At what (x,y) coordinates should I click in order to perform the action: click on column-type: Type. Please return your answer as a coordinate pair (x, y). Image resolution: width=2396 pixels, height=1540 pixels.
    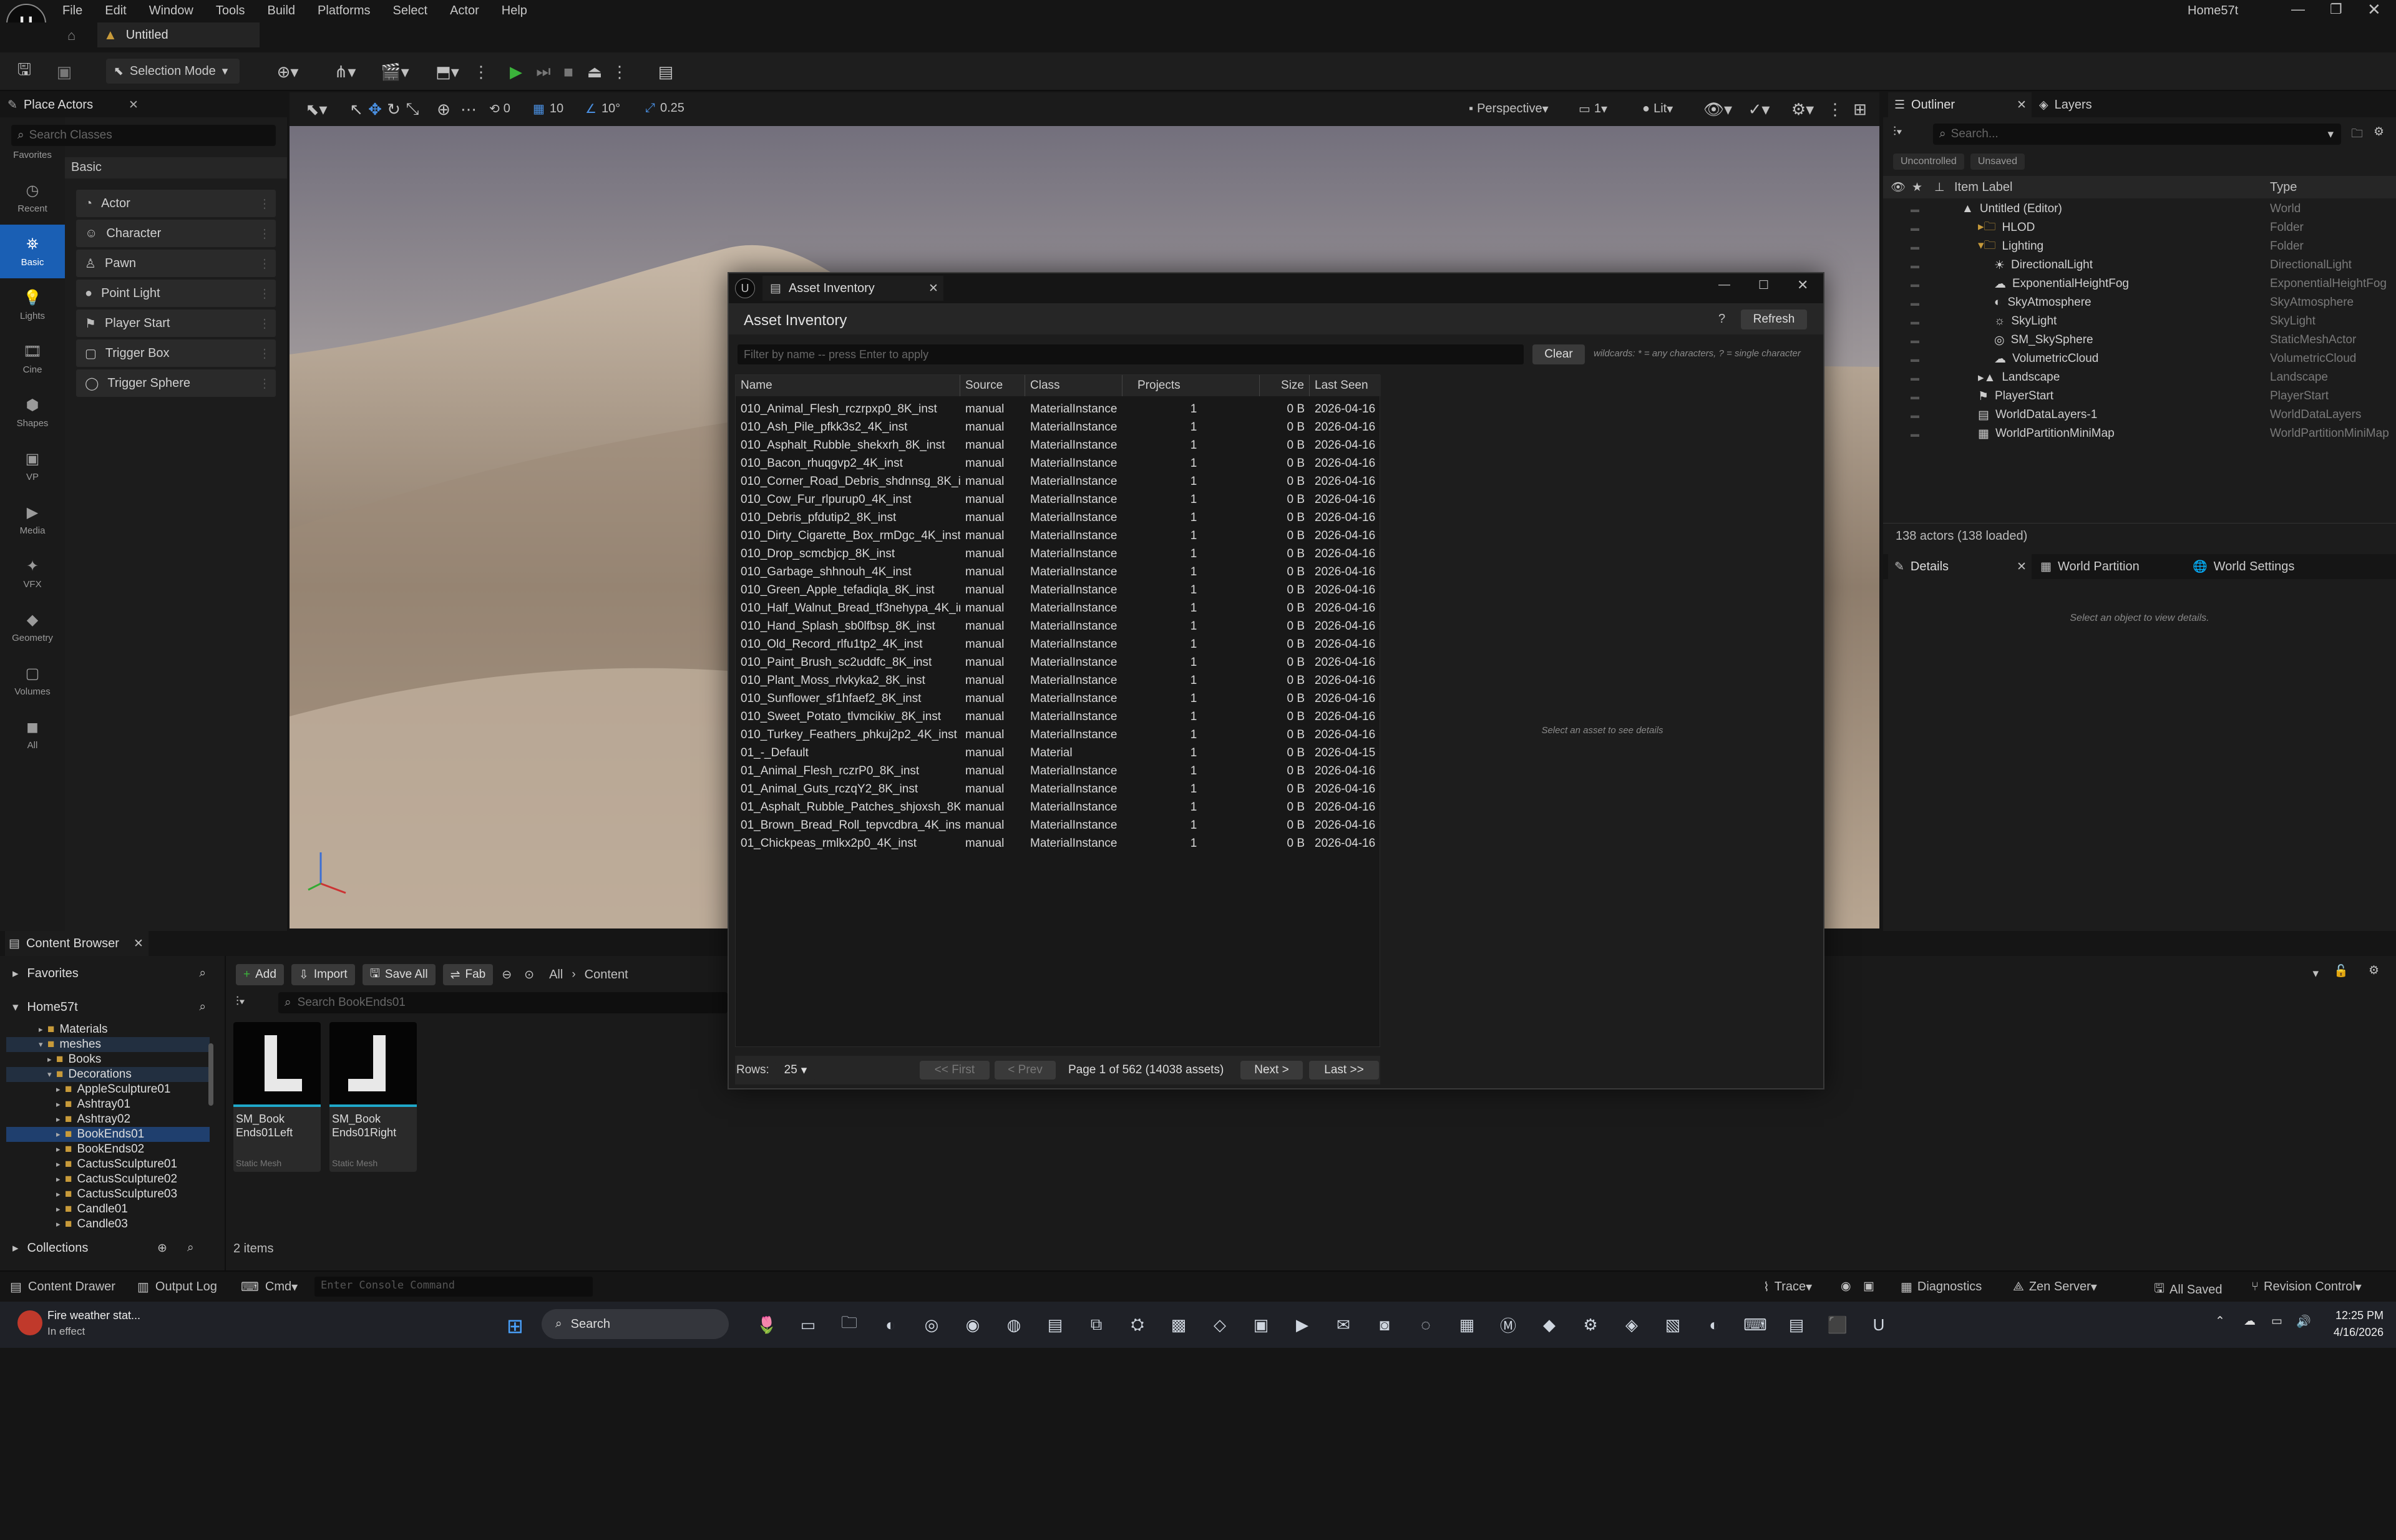
    Looking at the image, I should click on (2283, 187).